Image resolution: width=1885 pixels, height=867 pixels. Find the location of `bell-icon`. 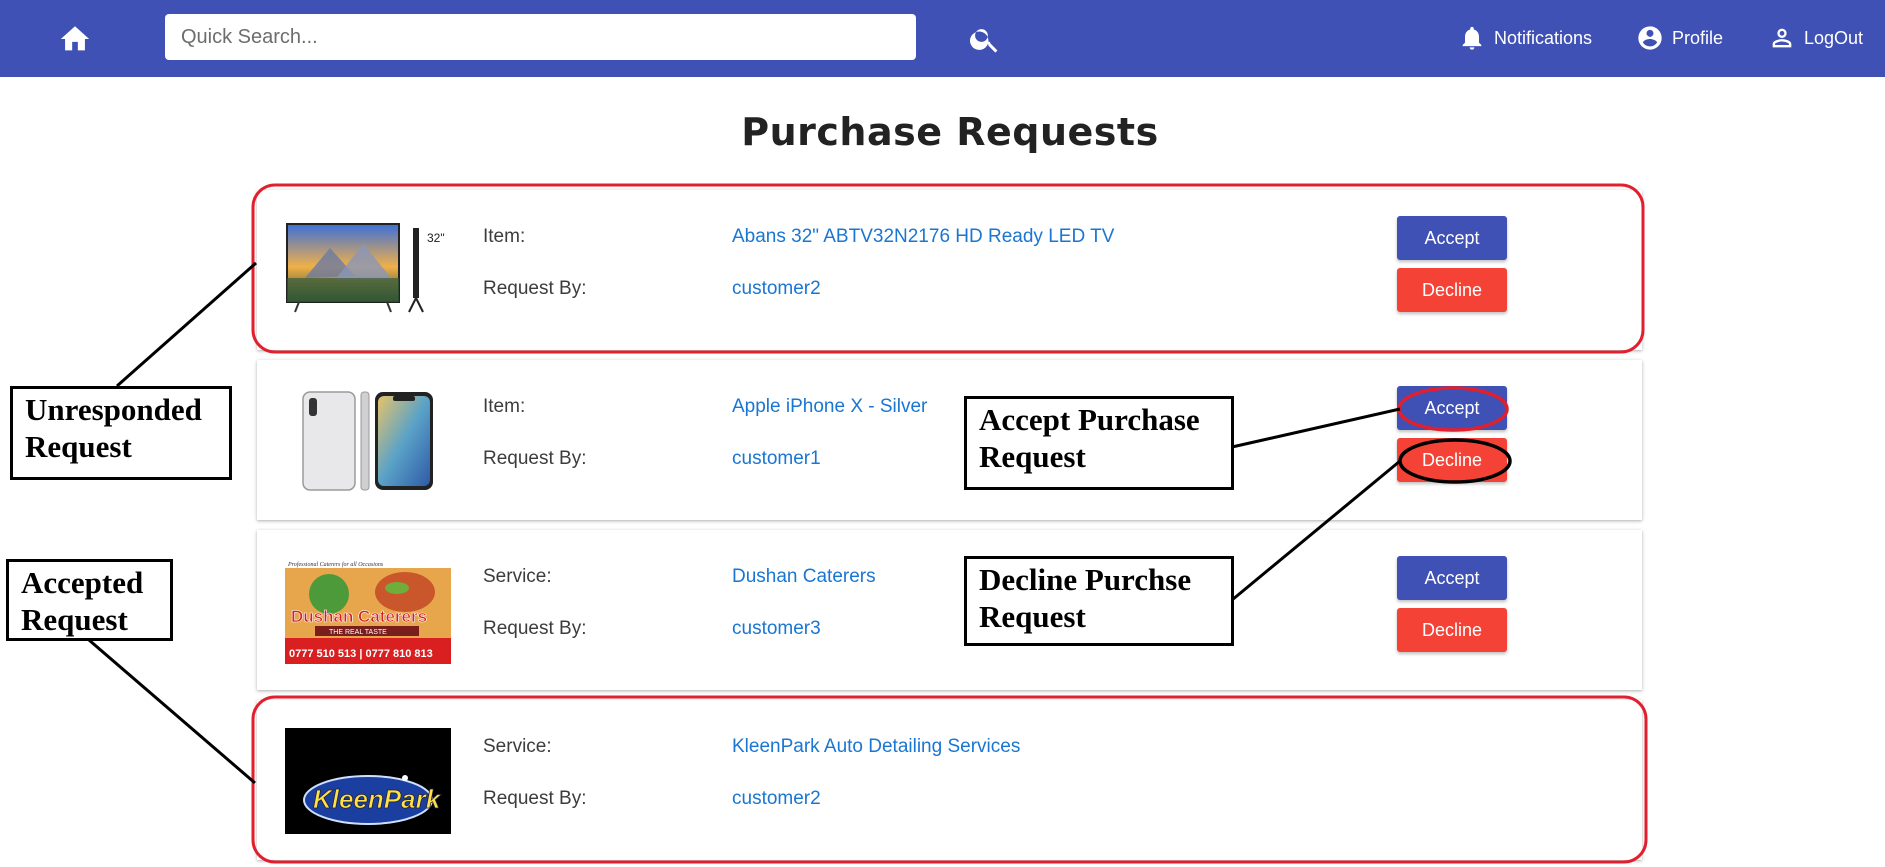

bell-icon is located at coordinates (1472, 38).